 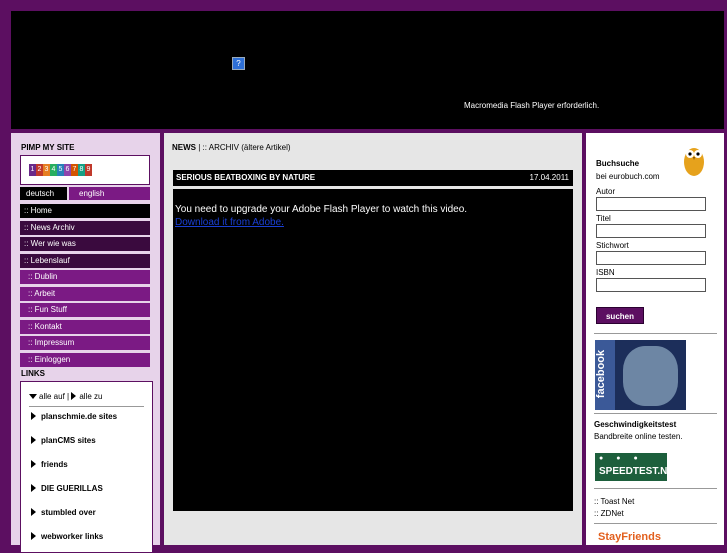 What do you see at coordinates (33, 373) in the screenshot?
I see `links-title: LINKS` at bounding box center [33, 373].